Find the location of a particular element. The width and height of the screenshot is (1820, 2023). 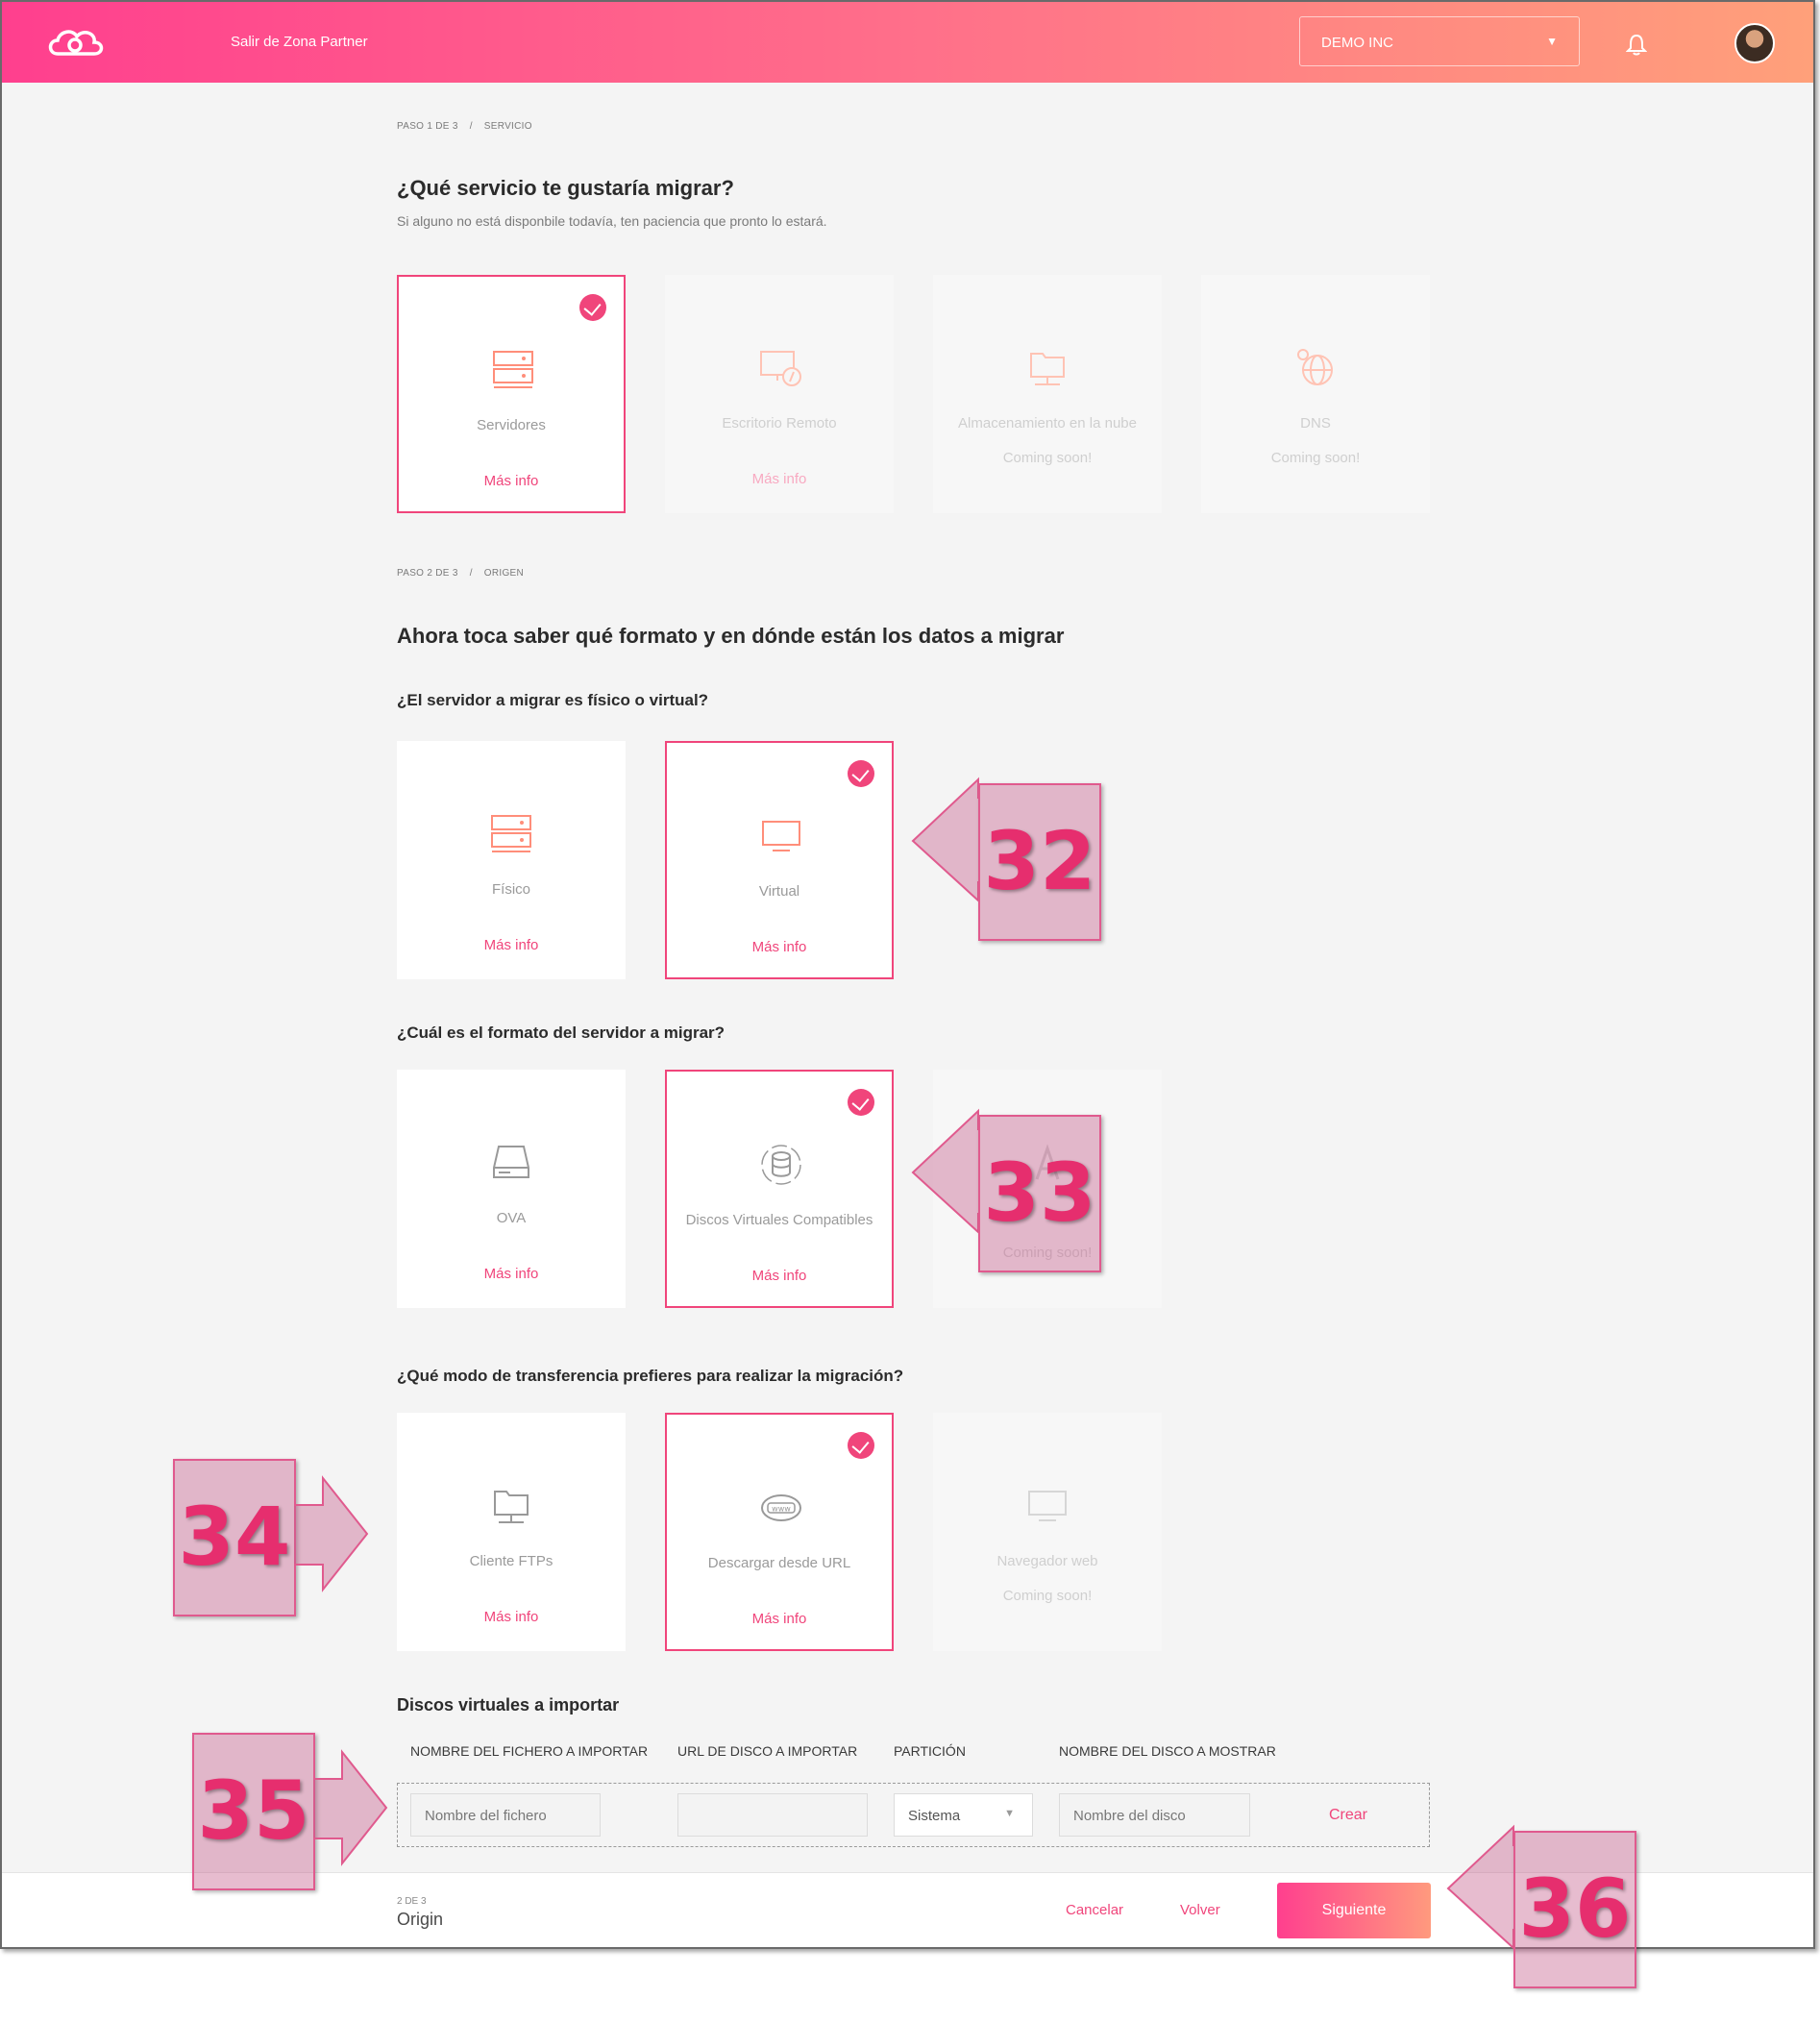

service-card-escritorio-remoto: Escritorio Remoto Más info is located at coordinates (779, 394).